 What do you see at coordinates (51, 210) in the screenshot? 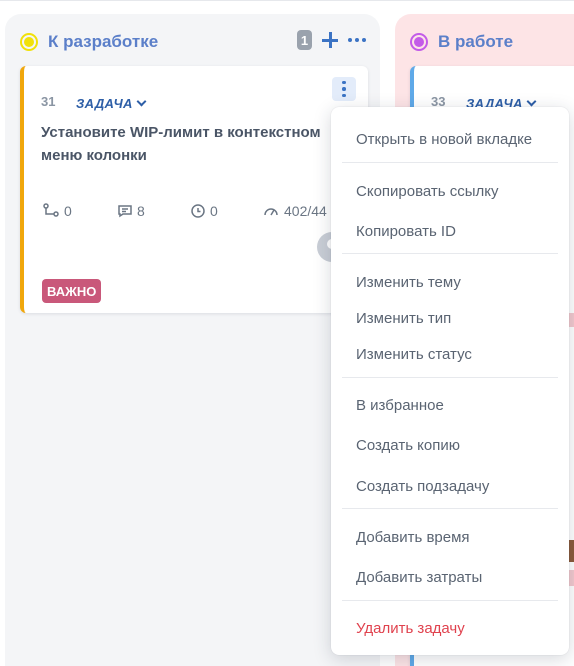
I see `subtasks-icon` at bounding box center [51, 210].